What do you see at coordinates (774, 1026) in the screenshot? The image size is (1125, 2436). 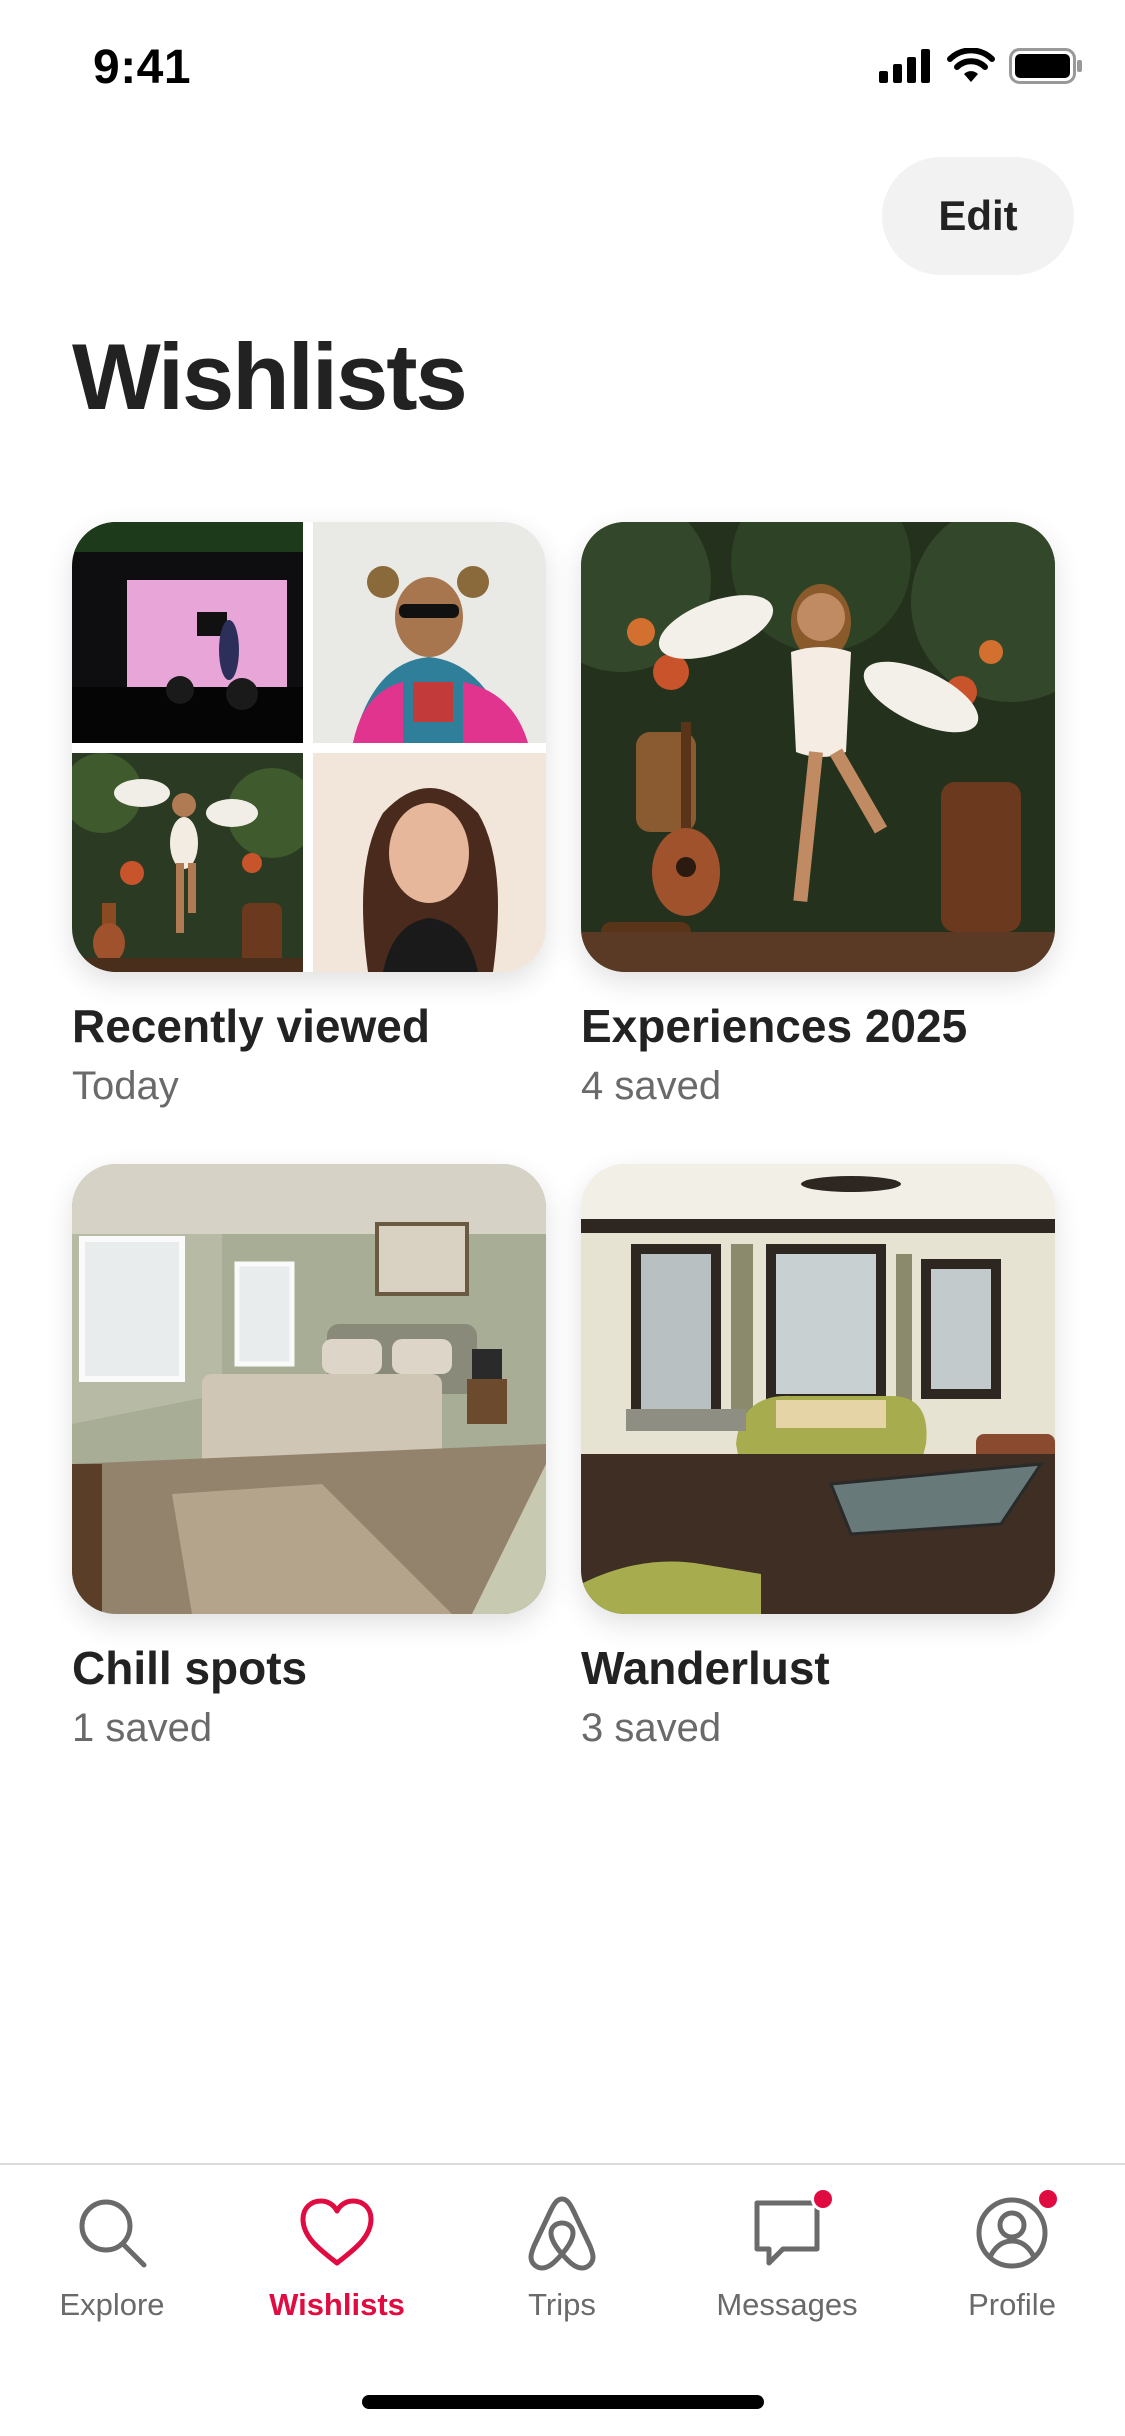 I see `wishlist-title: Experiences 2025` at bounding box center [774, 1026].